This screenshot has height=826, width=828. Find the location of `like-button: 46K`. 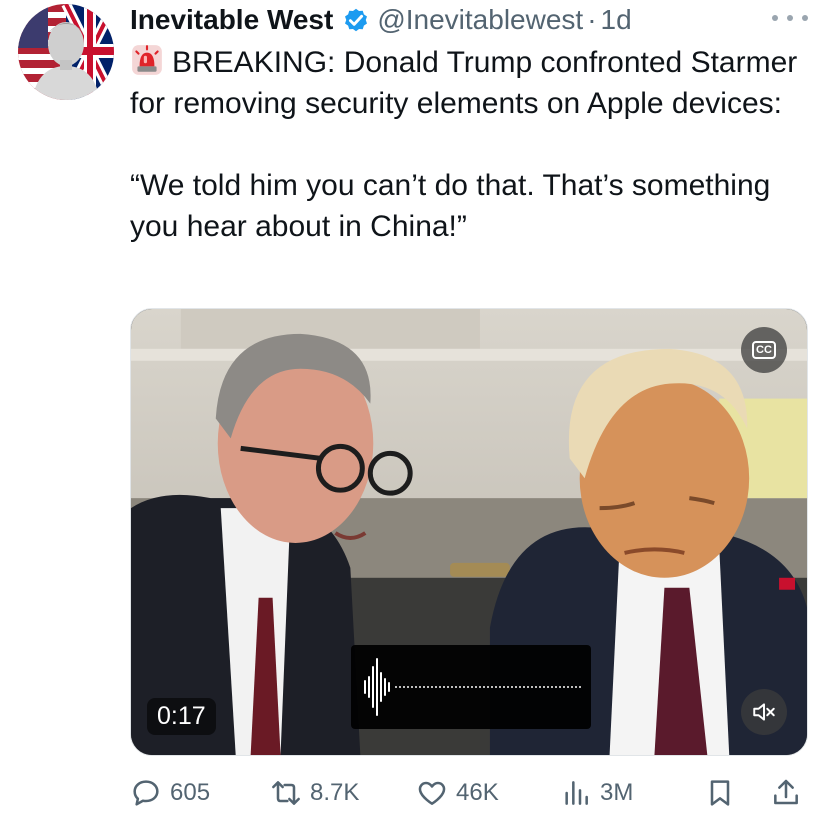

like-button: 46K is located at coordinates (457, 793).